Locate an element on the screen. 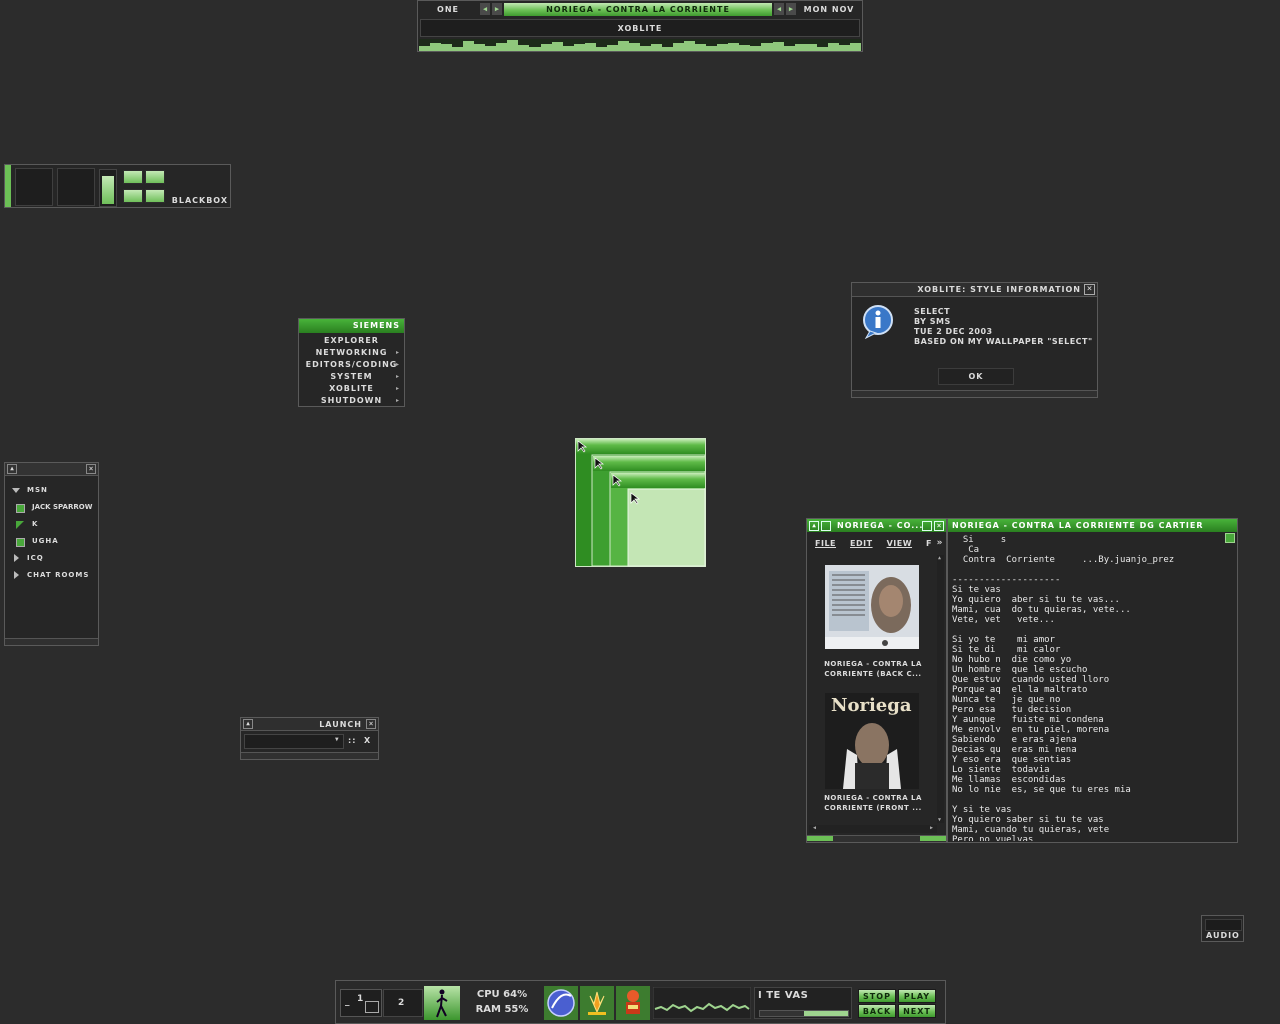  scroll-right-icon: ▶ is located at coordinates (931, 828).